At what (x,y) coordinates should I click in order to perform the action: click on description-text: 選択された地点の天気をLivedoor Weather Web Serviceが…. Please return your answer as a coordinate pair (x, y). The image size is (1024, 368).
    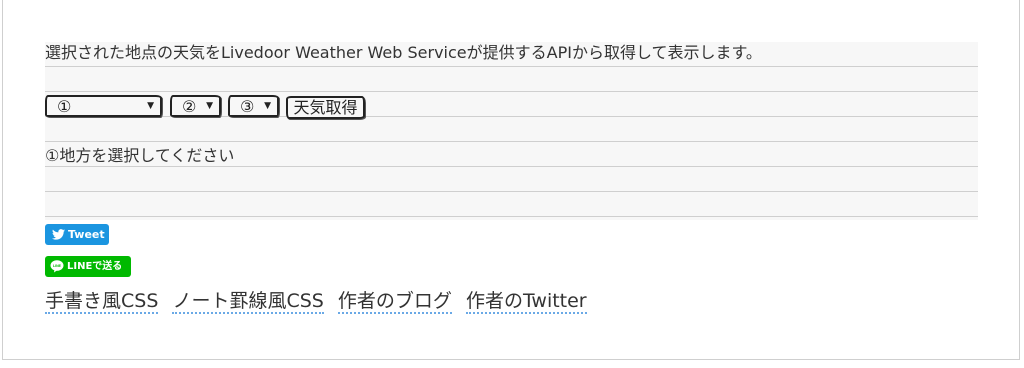
    Looking at the image, I should click on (403, 52).